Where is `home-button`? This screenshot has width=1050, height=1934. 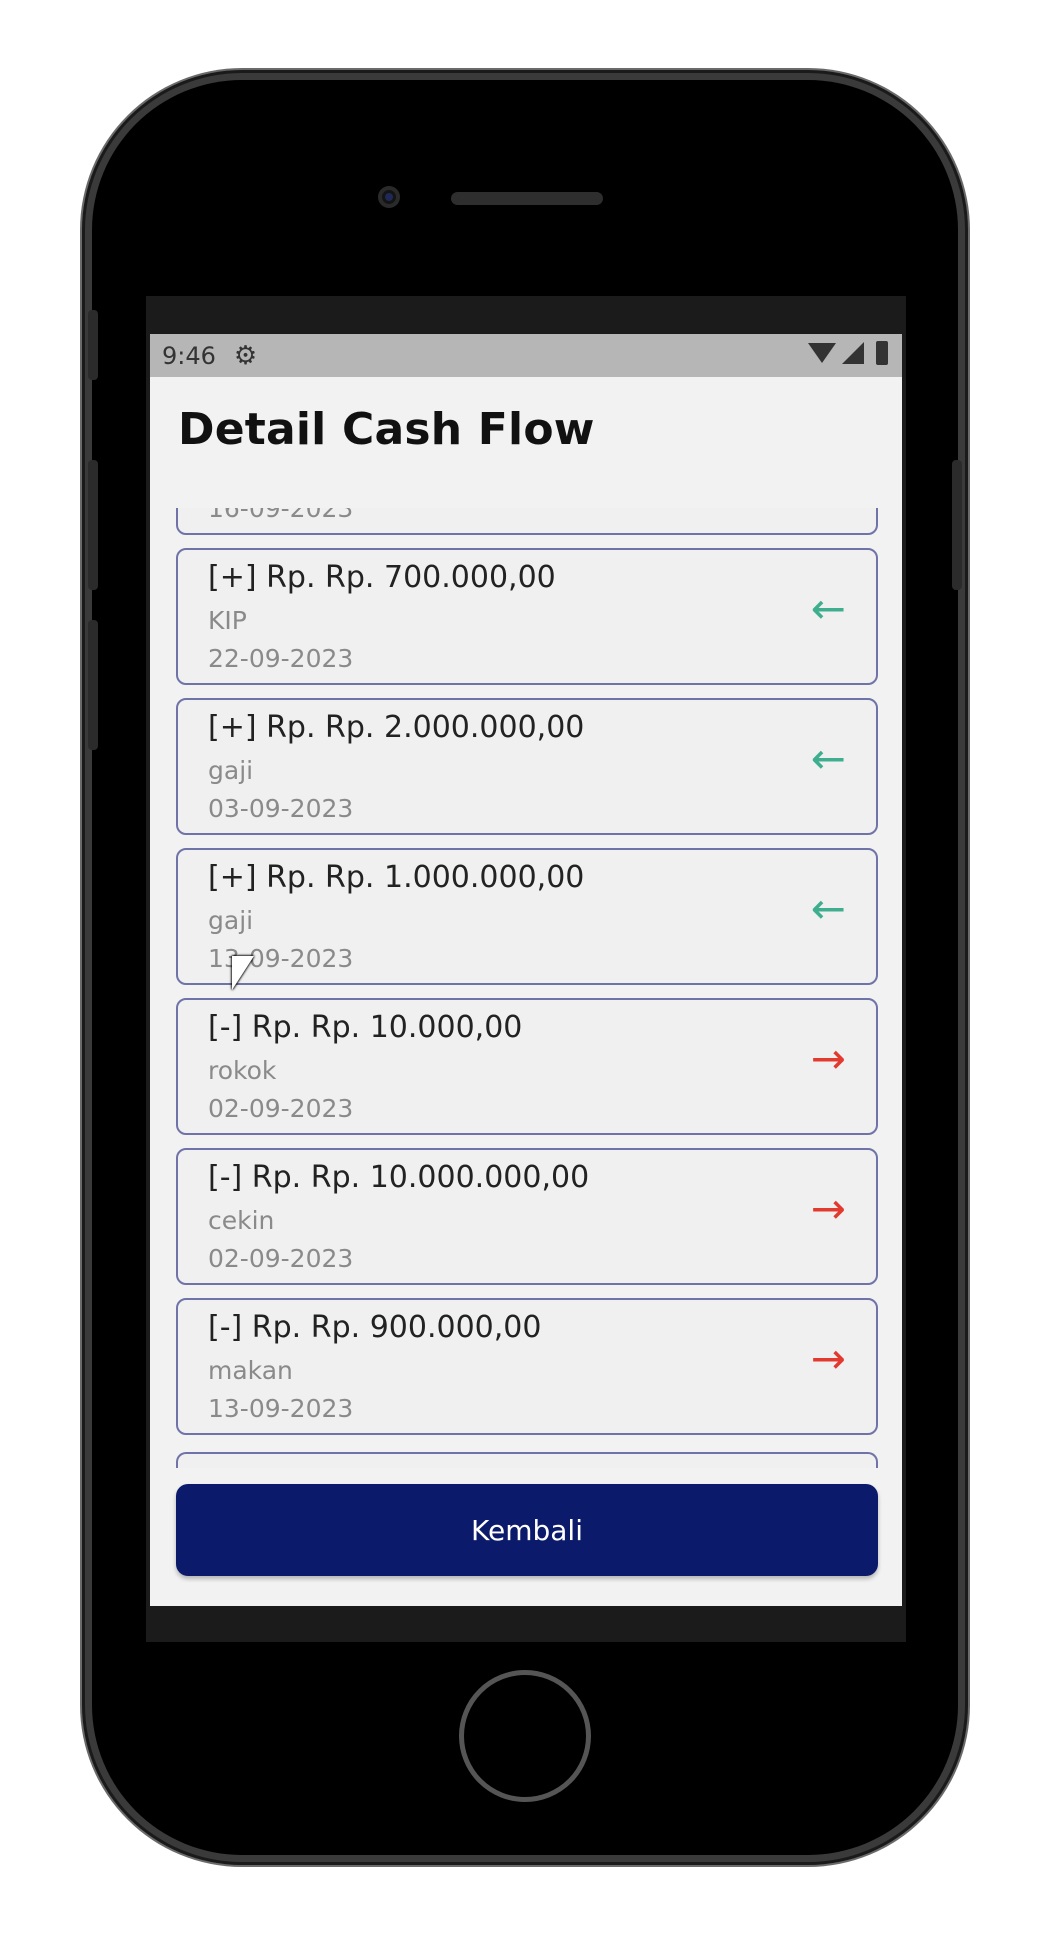
home-button is located at coordinates (525, 1736).